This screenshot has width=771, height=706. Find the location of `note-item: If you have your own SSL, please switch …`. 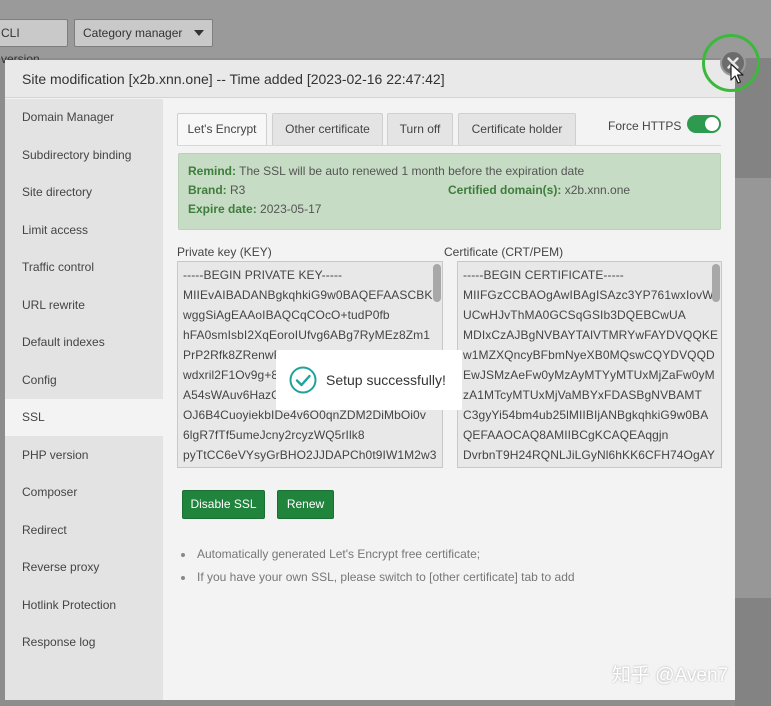

note-item: If you have your own SSL, please switch … is located at coordinates (378, 577).